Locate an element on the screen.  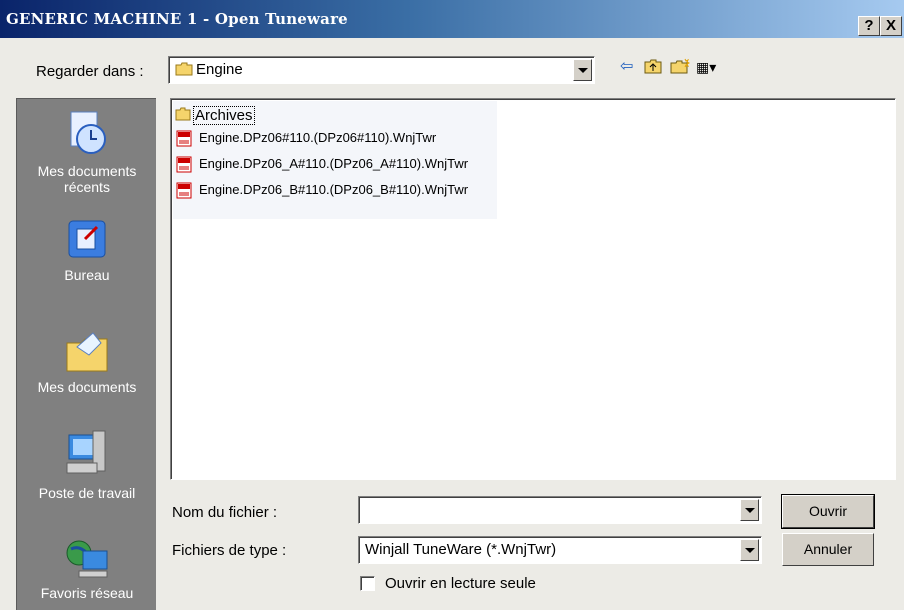
filetype-value: Winjall TuneWare (*.WnjTwr) is located at coordinates (461, 549).